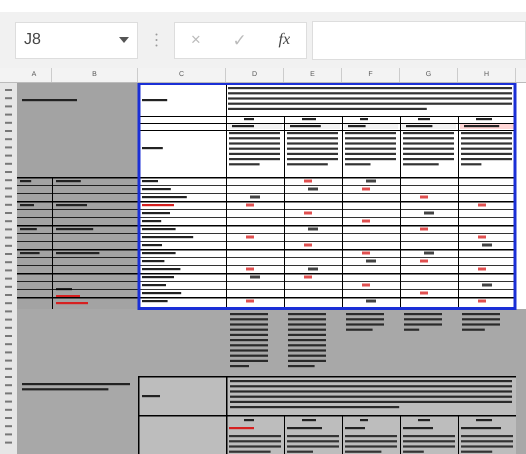 The height and width of the screenshot is (454, 526). Describe the element at coordinates (284, 40) in the screenshot. I see `insert-function-button: fx` at that location.